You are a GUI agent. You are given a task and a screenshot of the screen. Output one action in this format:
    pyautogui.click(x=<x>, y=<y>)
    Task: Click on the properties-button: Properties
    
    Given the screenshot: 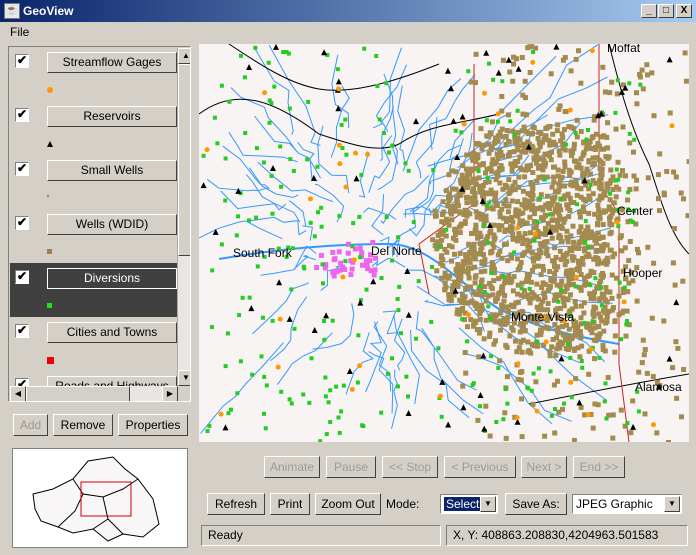 What is the action you would take?
    pyautogui.click(x=153, y=425)
    